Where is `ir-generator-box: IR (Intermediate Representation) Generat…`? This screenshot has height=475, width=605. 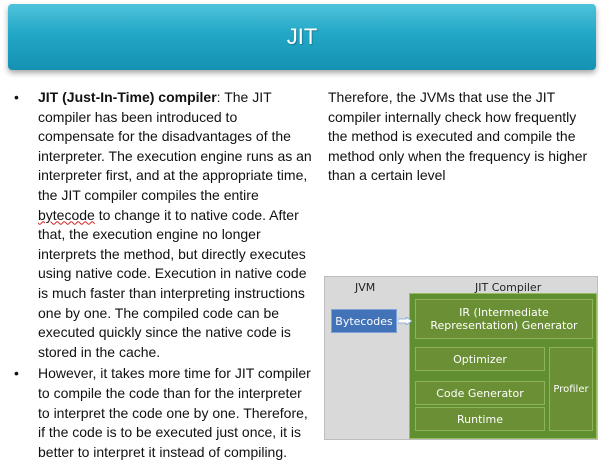 ir-generator-box: IR (Intermediate Representation) Generat… is located at coordinates (504, 319).